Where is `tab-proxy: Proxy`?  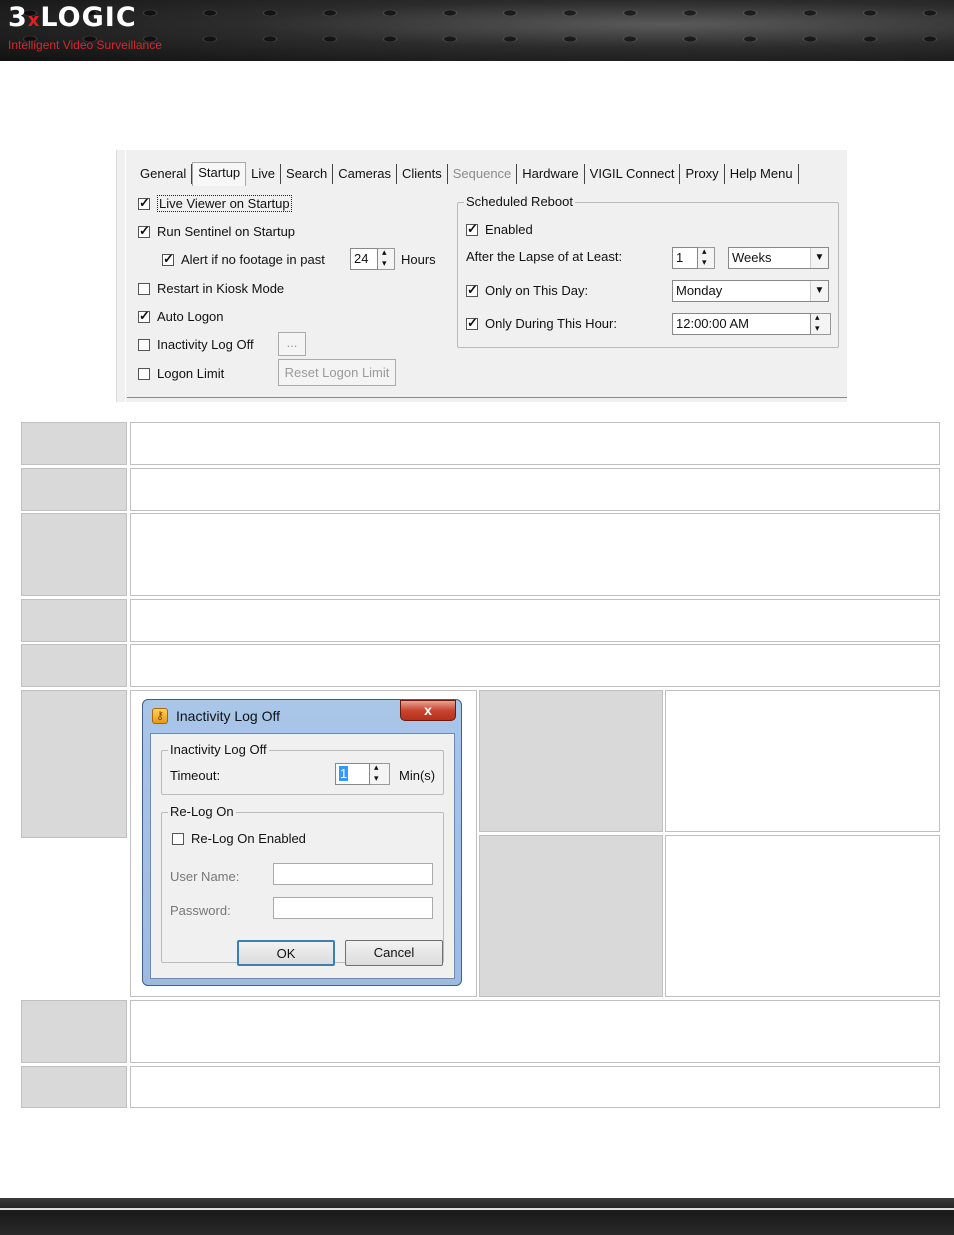 tab-proxy: Proxy is located at coordinates (702, 174).